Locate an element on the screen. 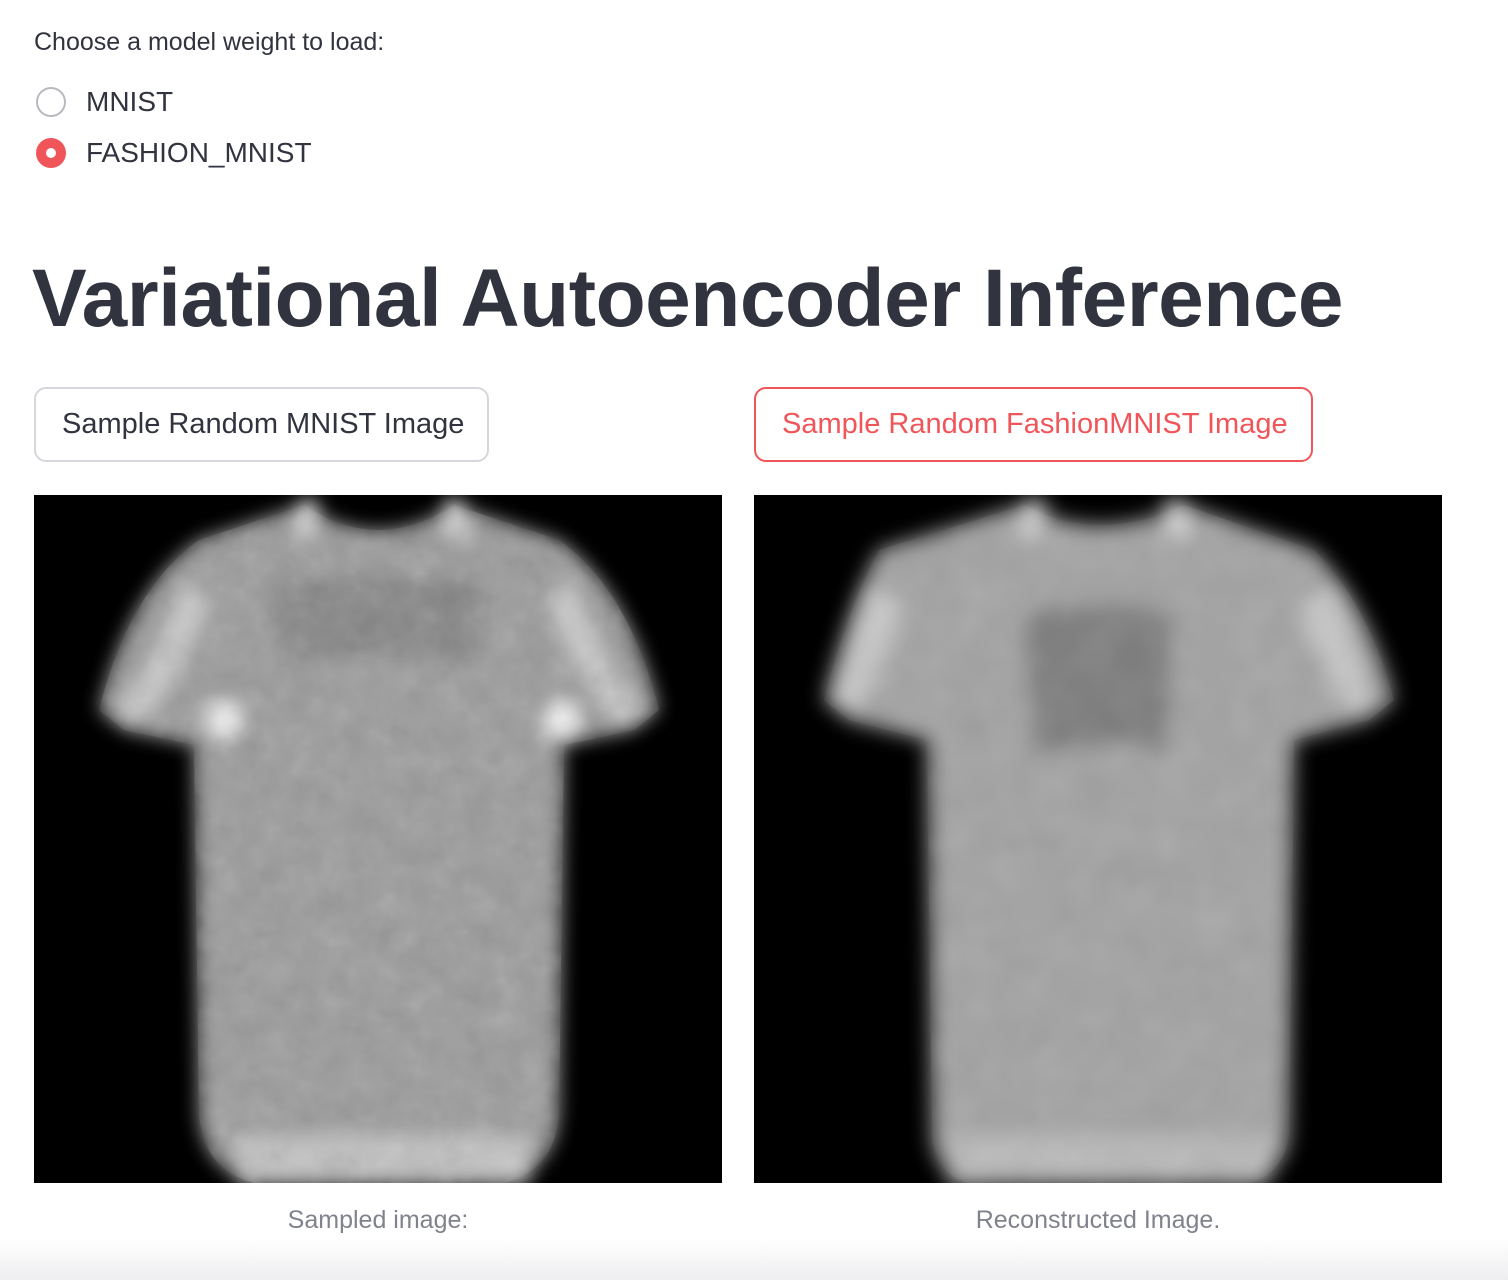 This screenshot has width=1508, height=1280. radio-option-label: FASHION_MNIST is located at coordinates (199, 152).